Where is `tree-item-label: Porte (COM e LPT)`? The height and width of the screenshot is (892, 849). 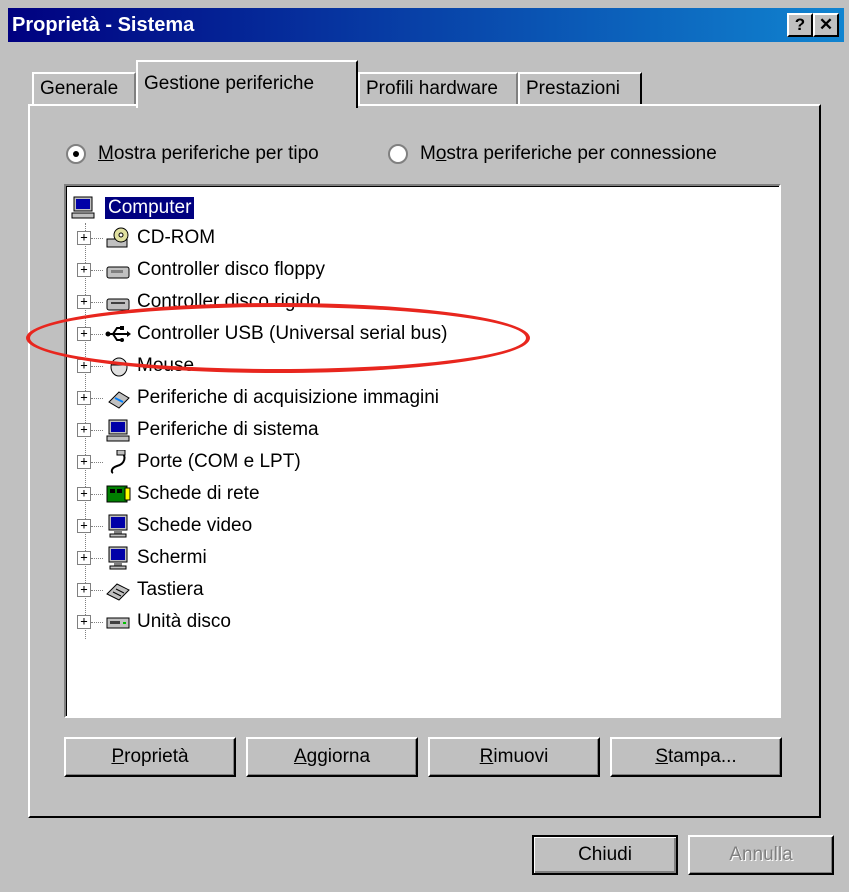 tree-item-label: Porte (COM e LPT) is located at coordinates (219, 461).